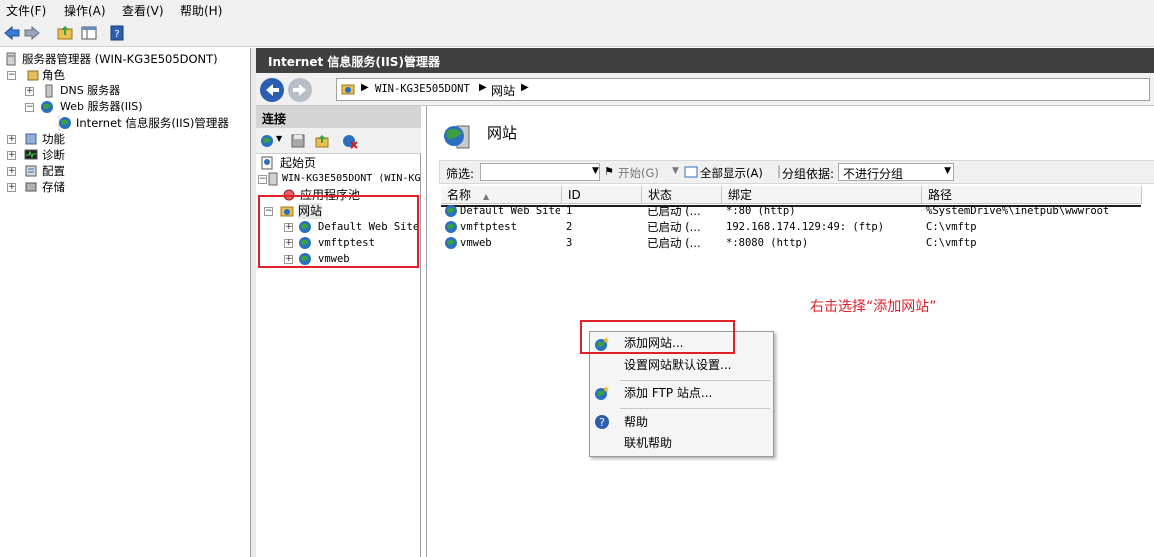 This screenshot has height=557, width=1154. I want to click on conn-server-label: WIN-KG3E505DONT (WIN-KG, so click(351, 178).